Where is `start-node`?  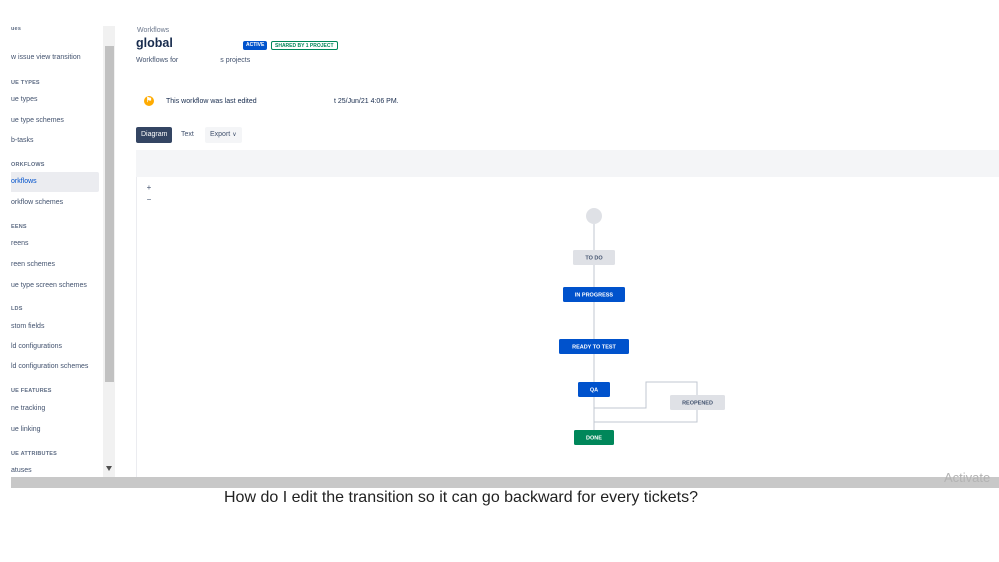 start-node is located at coordinates (594, 216).